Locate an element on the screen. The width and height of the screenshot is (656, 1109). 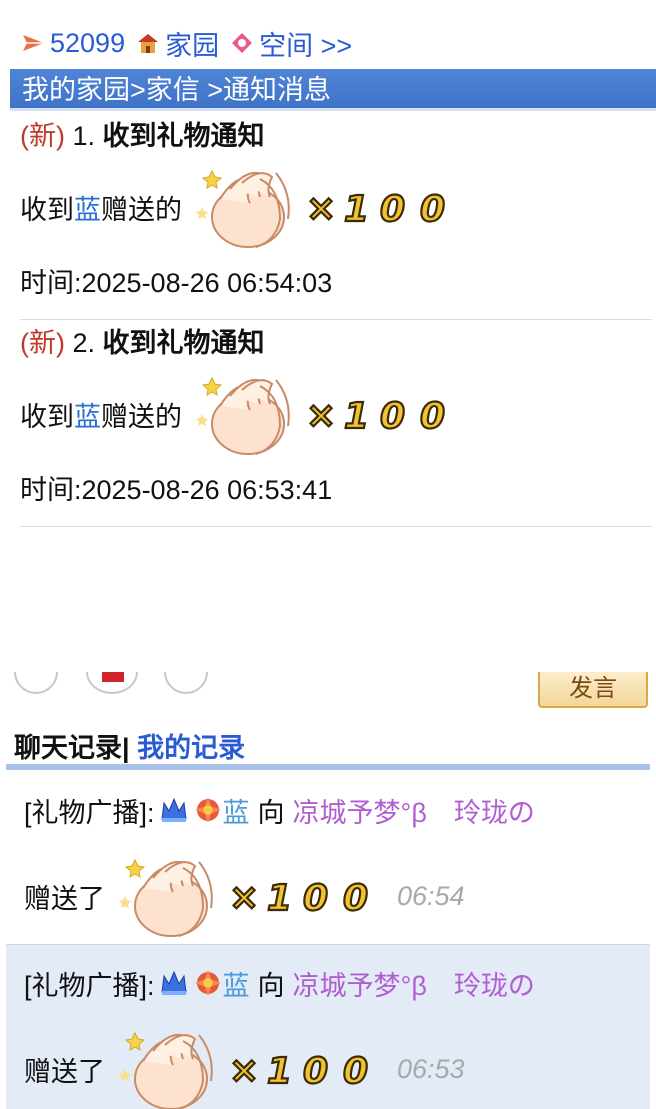
points-link: 52099 is located at coordinates (87, 43).